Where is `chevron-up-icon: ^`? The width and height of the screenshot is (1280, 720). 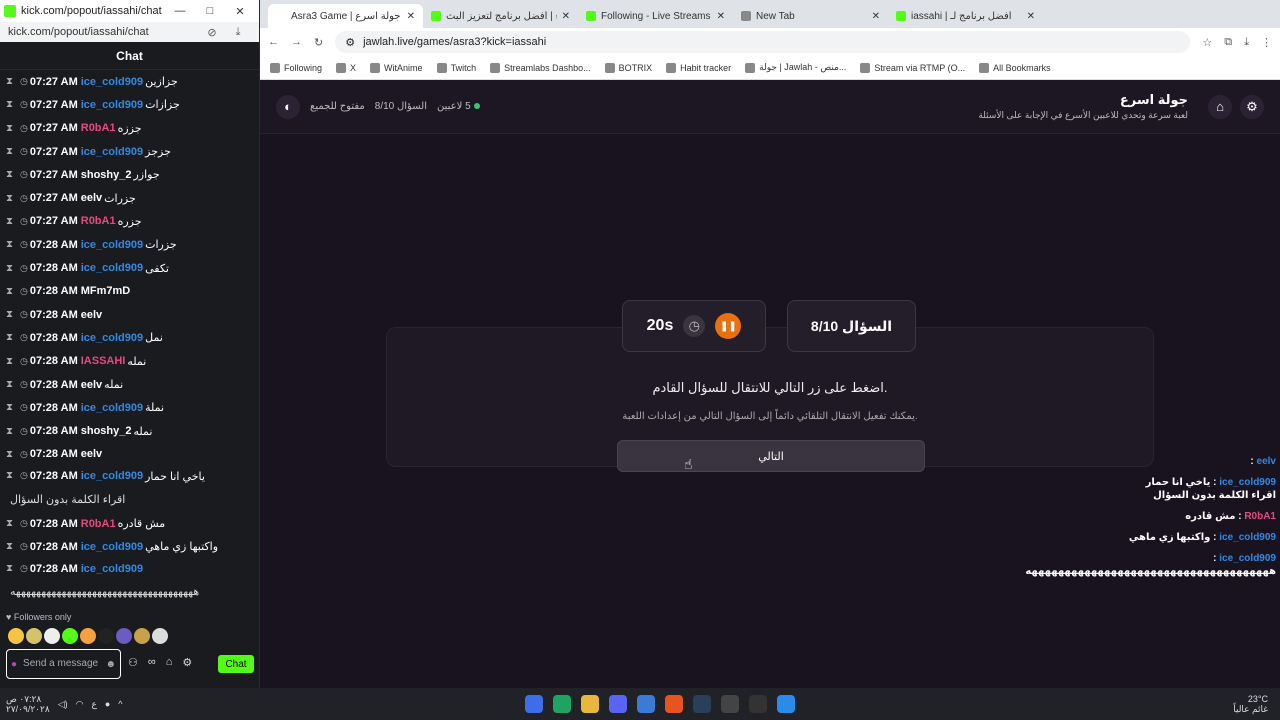
chevron-up-icon: ^ is located at coordinates (120, 704).